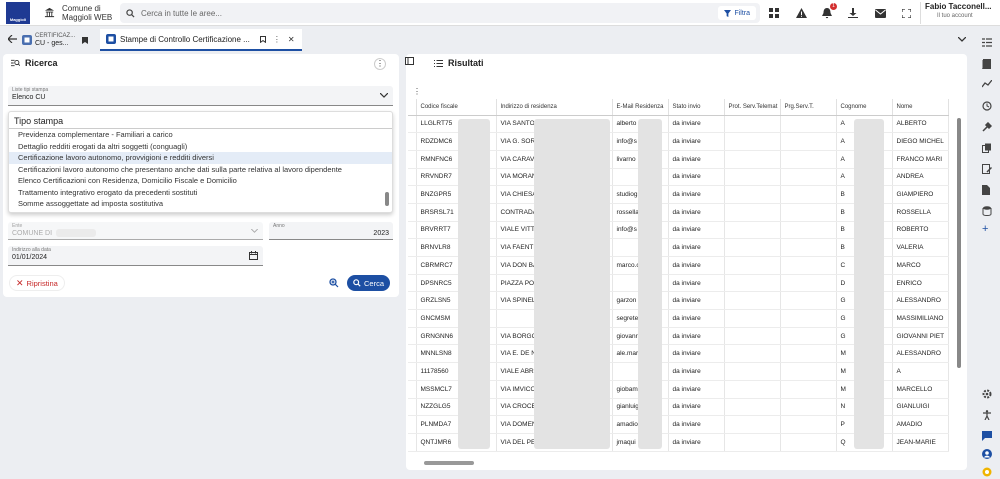  What do you see at coordinates (135, 231) in the screenshot?
I see `ente-field: Ente COMUNE DI` at bounding box center [135, 231].